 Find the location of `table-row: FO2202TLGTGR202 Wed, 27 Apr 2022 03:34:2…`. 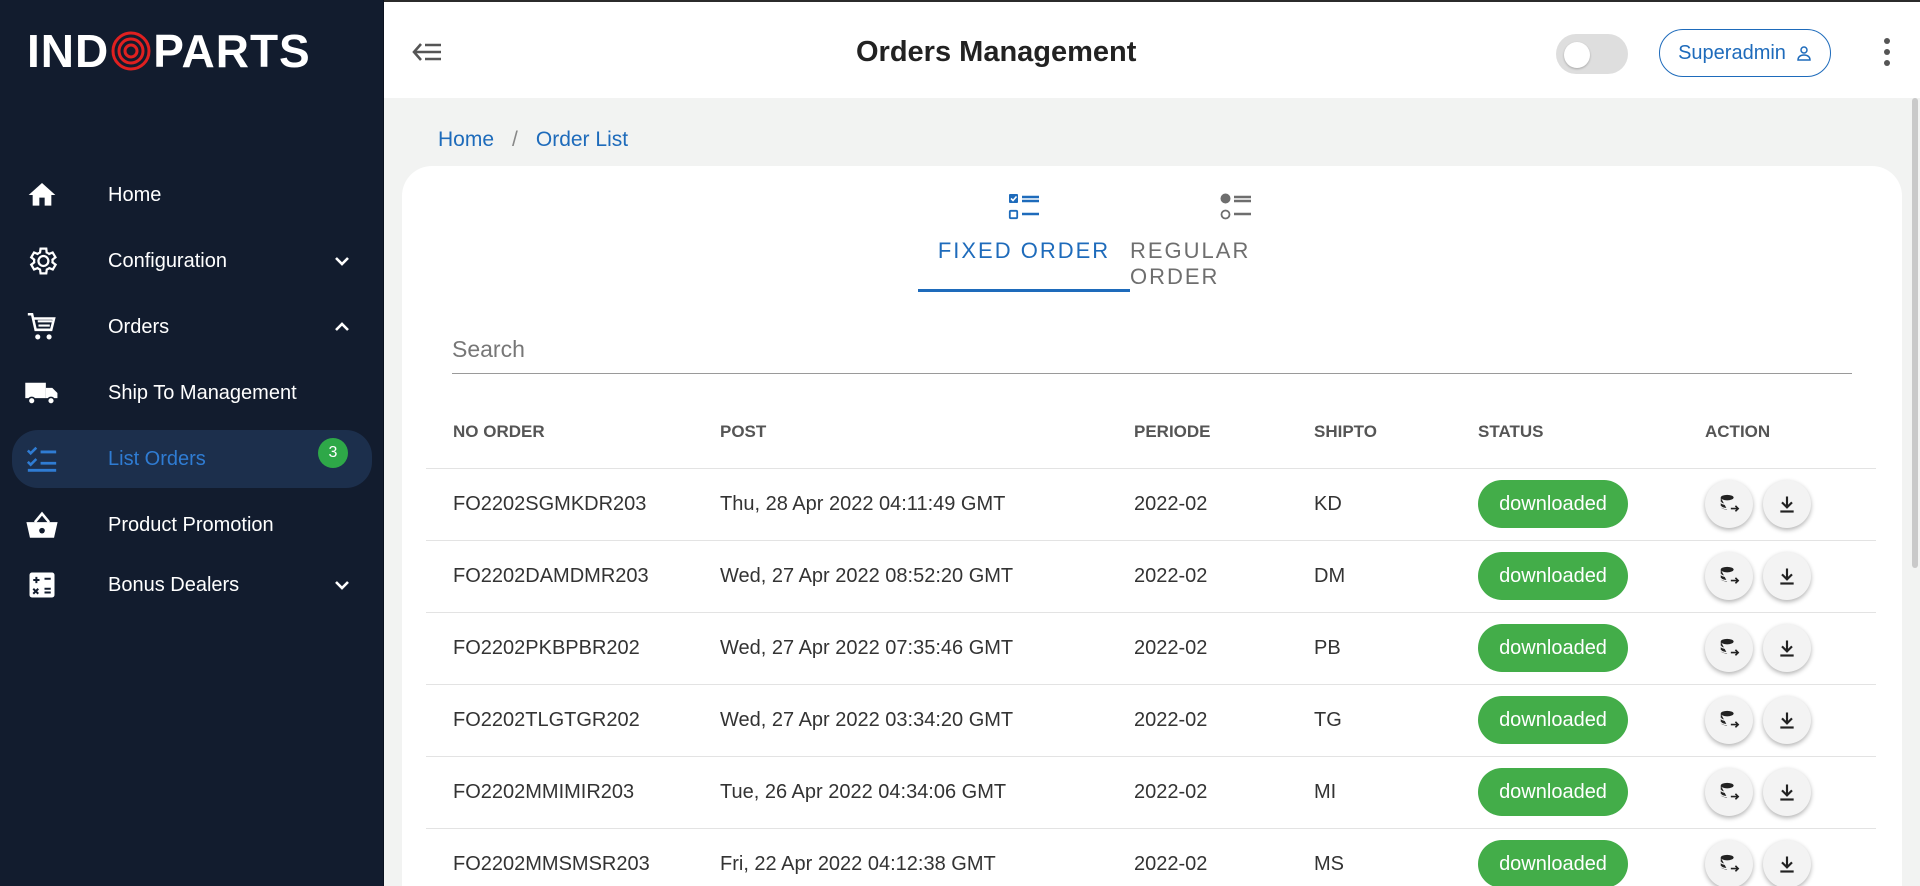

table-row: FO2202TLGTGR202 Wed, 27 Apr 2022 03:34:2… is located at coordinates (1151, 720).